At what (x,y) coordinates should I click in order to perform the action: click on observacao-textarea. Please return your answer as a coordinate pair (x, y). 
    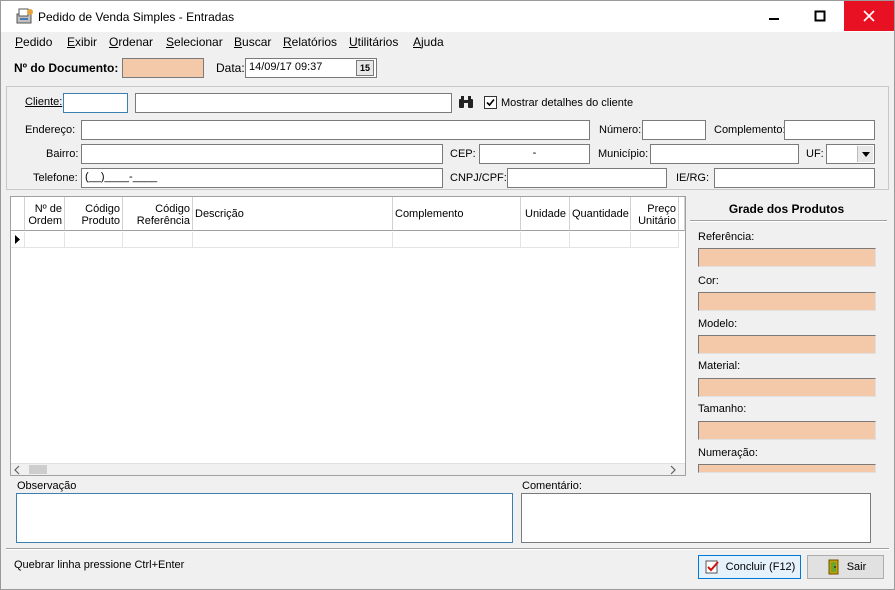
    Looking at the image, I should click on (264, 518).